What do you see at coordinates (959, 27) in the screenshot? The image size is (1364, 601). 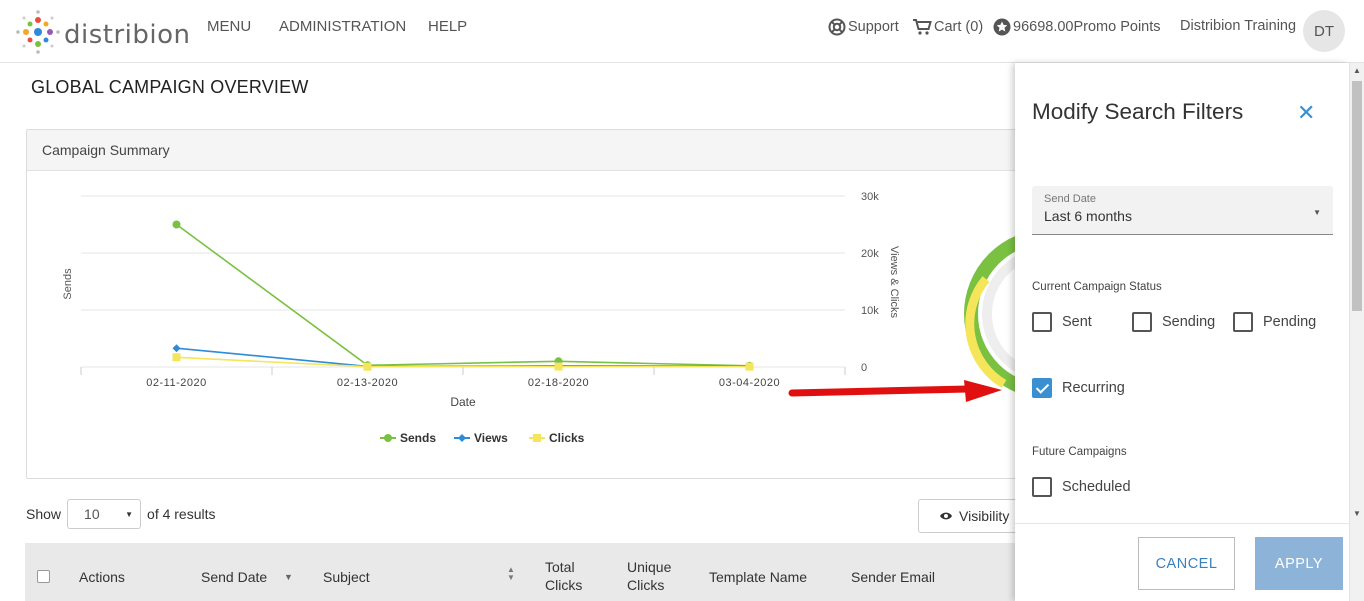 I see `cart-label: Cart (0)` at bounding box center [959, 27].